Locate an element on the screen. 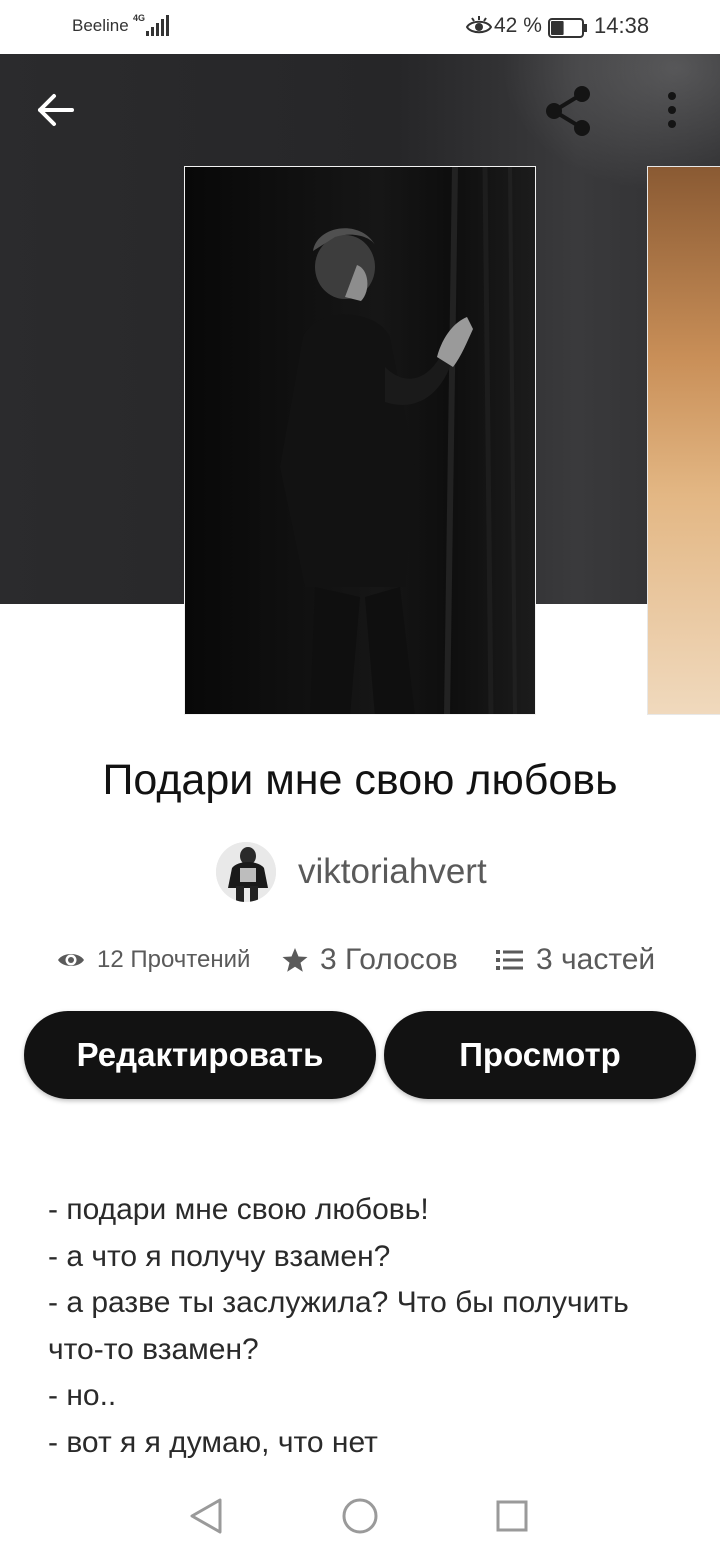 The height and width of the screenshot is (1560, 720). reads-count: 12 Прочтений is located at coordinates (174, 959).